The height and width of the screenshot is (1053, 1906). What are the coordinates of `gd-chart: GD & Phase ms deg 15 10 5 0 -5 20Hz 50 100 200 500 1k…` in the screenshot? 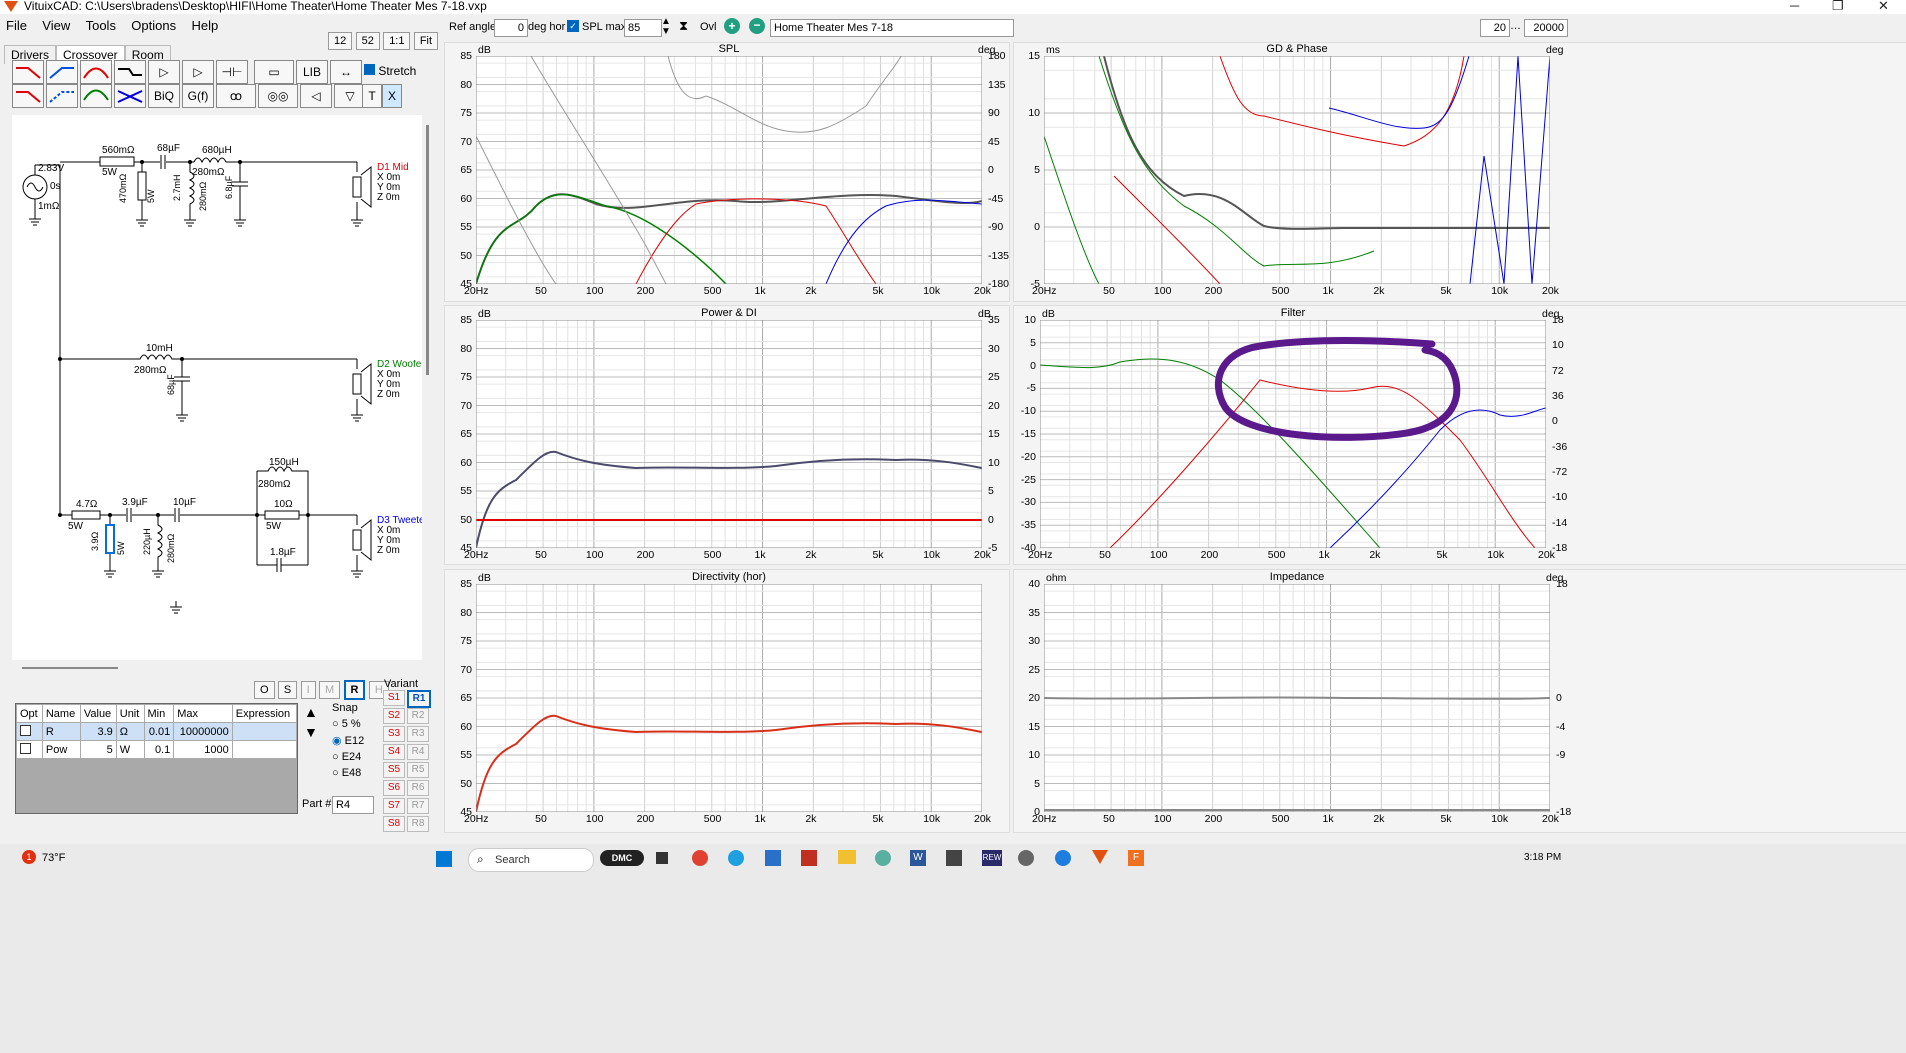 It's located at (1295, 170).